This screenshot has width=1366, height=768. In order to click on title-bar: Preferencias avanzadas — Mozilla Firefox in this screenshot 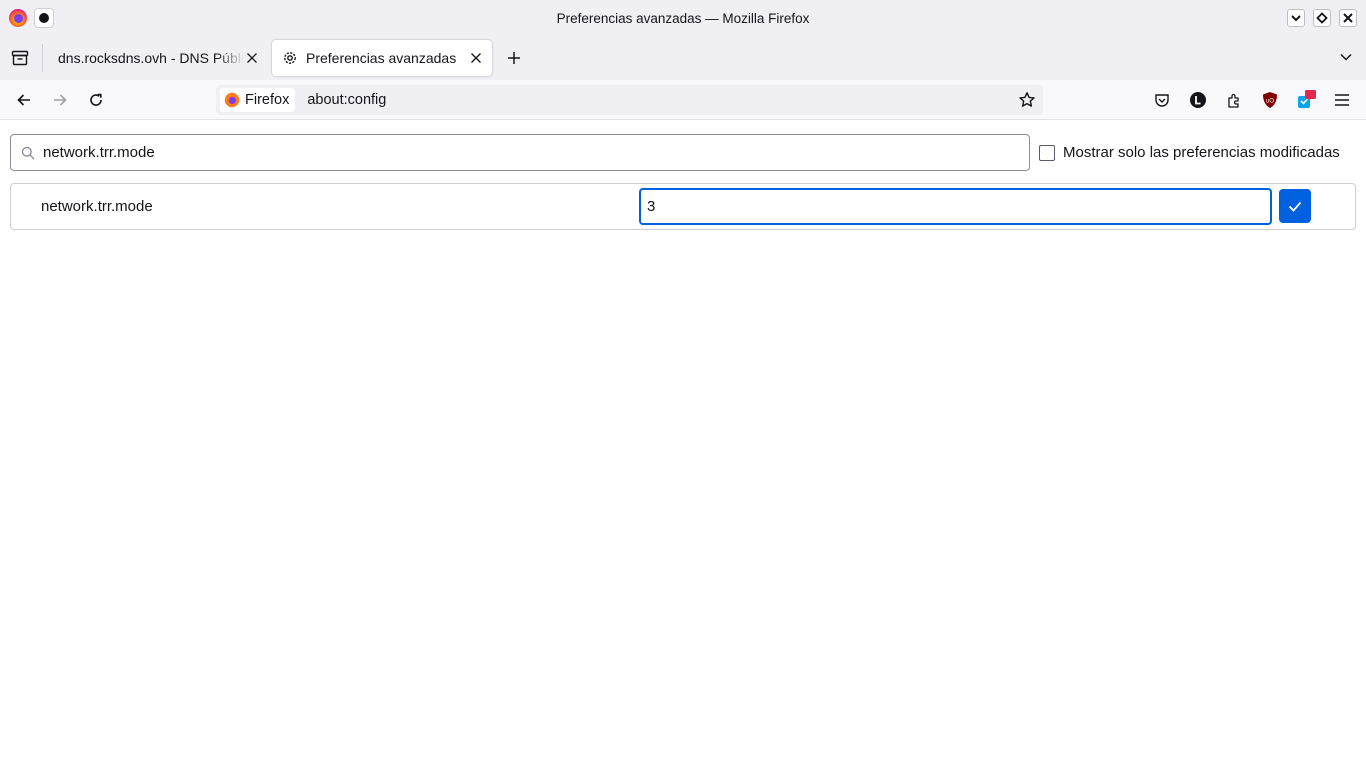, I will do `click(683, 18)`.